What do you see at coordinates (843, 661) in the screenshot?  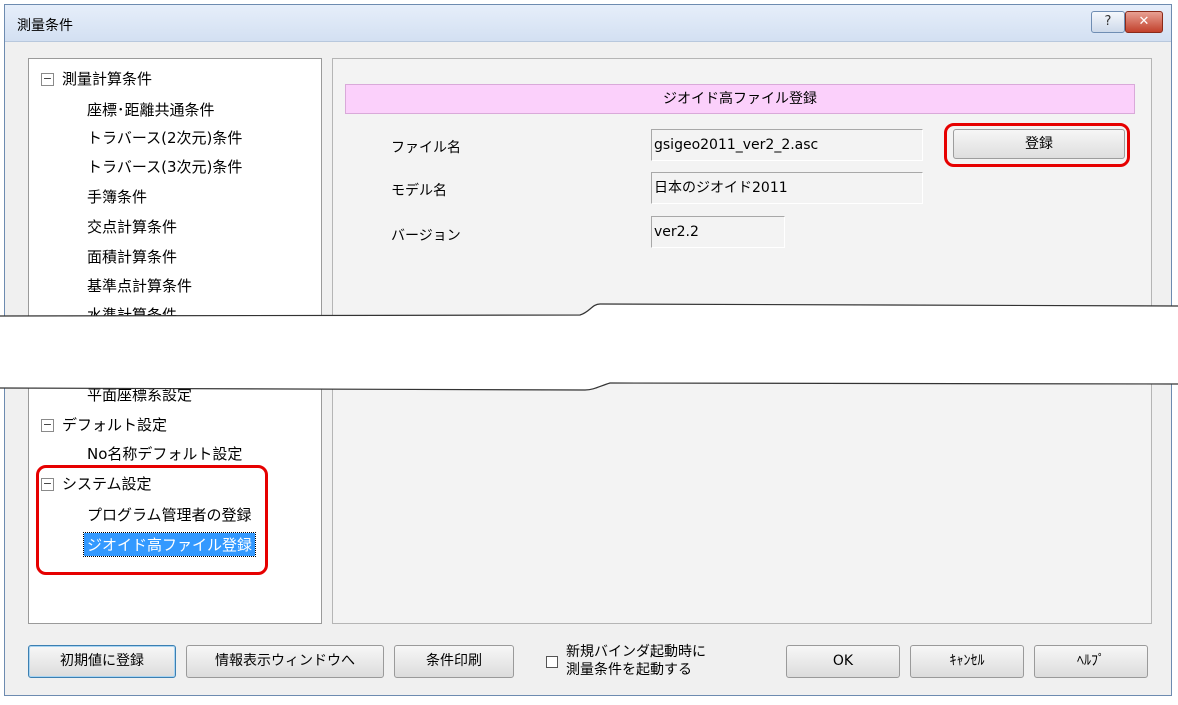 I see `ok-button: OK` at bounding box center [843, 661].